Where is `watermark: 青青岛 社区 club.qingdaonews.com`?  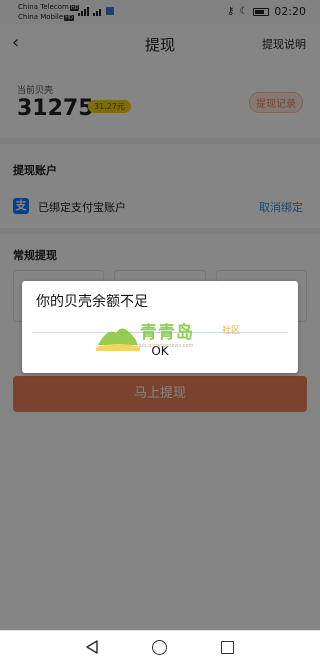 watermark: 青青岛 社区 club.qingdaonews.com is located at coordinates (176, 340).